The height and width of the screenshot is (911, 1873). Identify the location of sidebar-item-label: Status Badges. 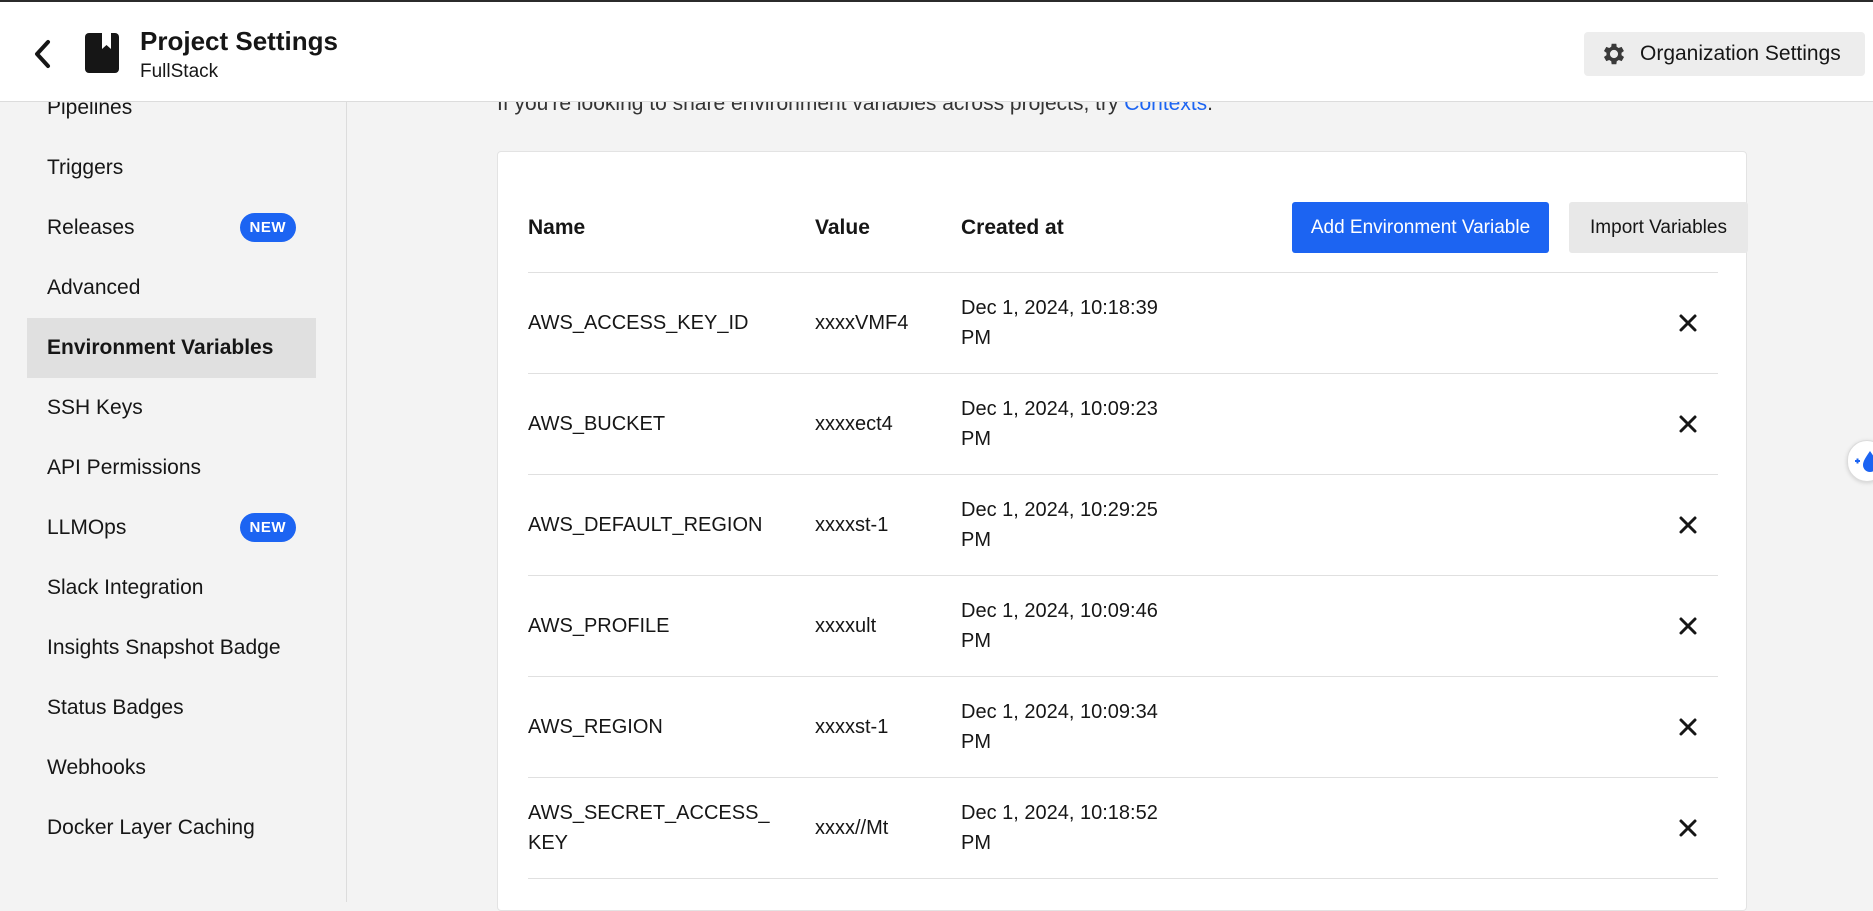
(115, 707).